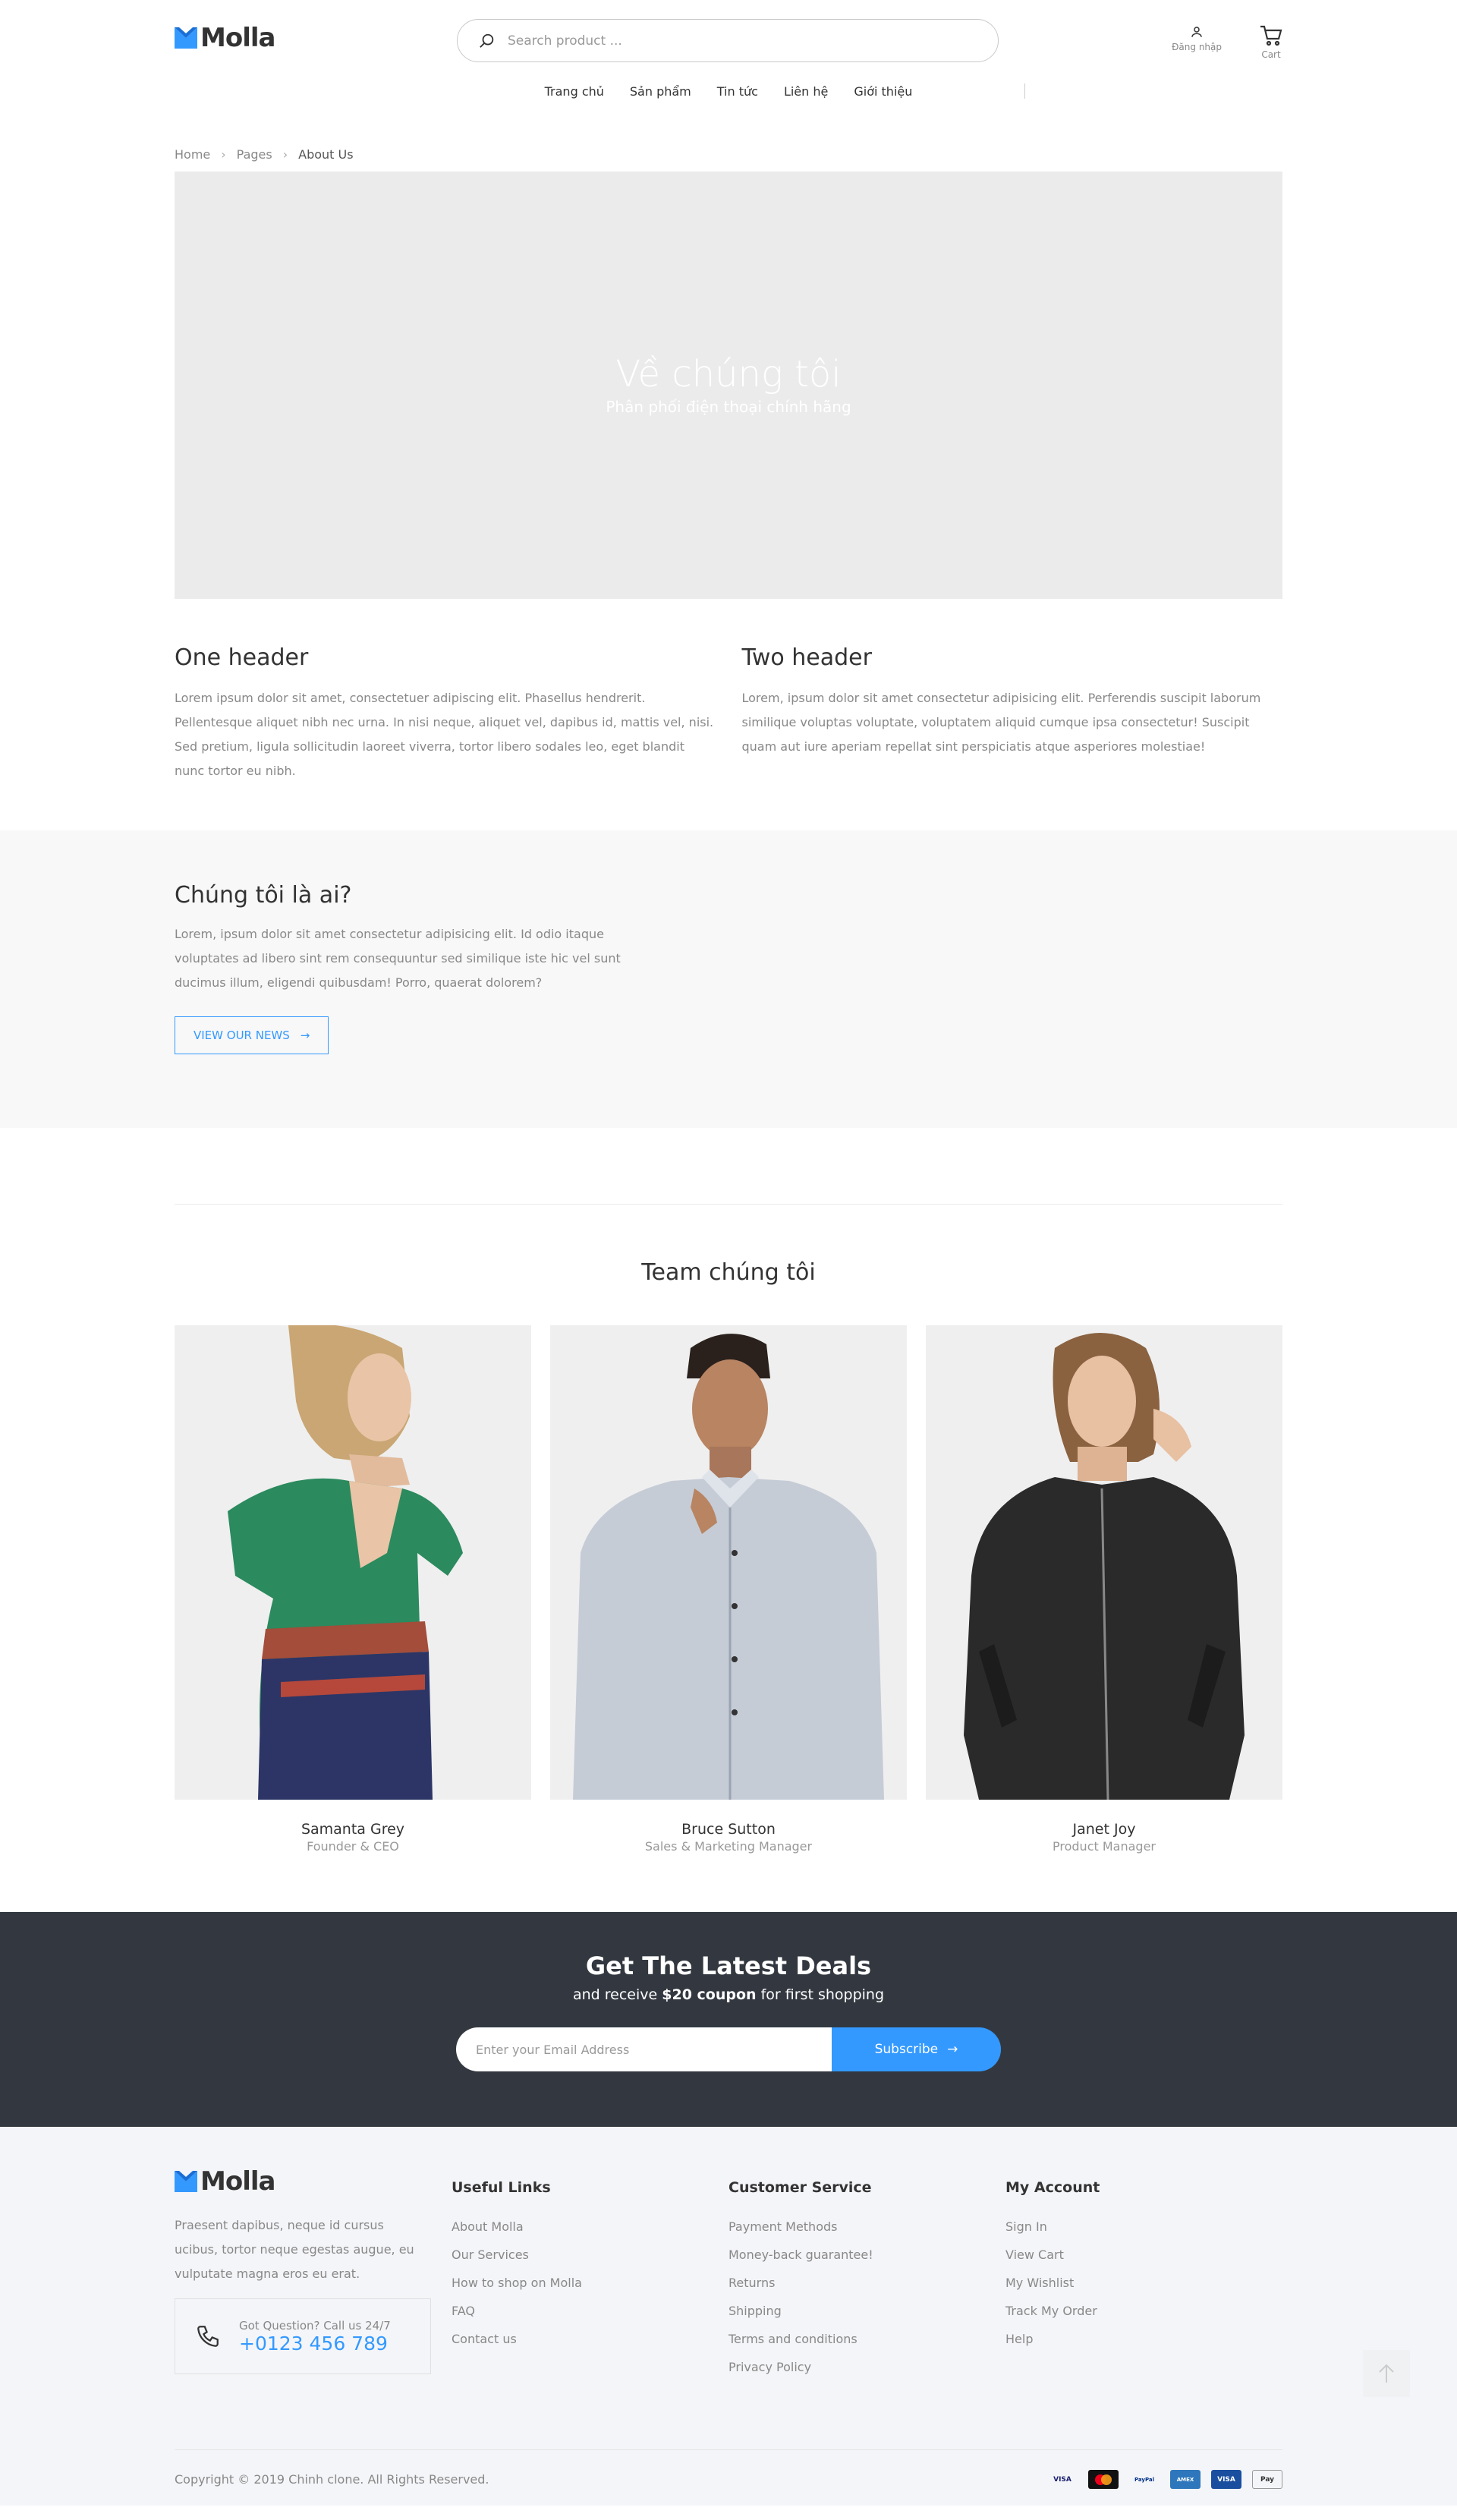 The height and width of the screenshot is (2520, 1457). I want to click on footer-link: View Cart, so click(1143, 2255).